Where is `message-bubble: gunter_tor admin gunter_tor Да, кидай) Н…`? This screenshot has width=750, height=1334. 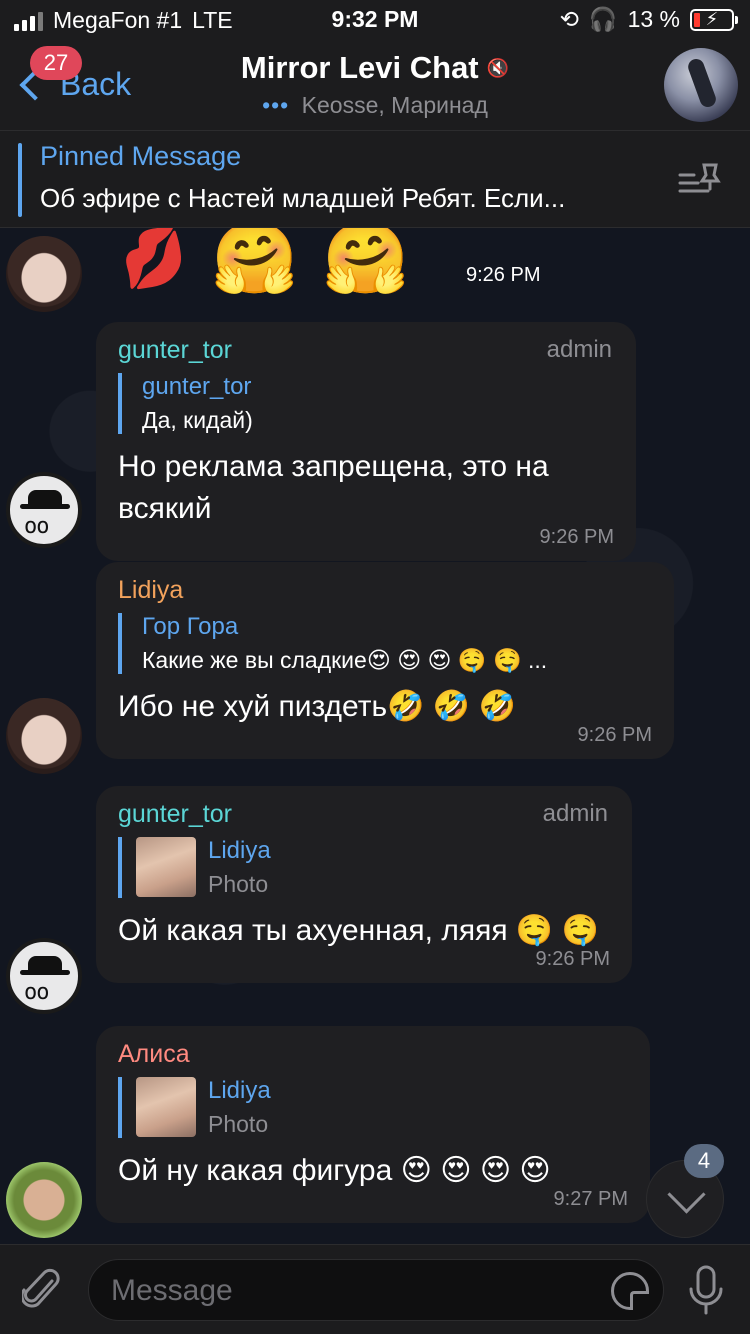 message-bubble: gunter_tor admin gunter_tor Да, кидай) Н… is located at coordinates (366, 441).